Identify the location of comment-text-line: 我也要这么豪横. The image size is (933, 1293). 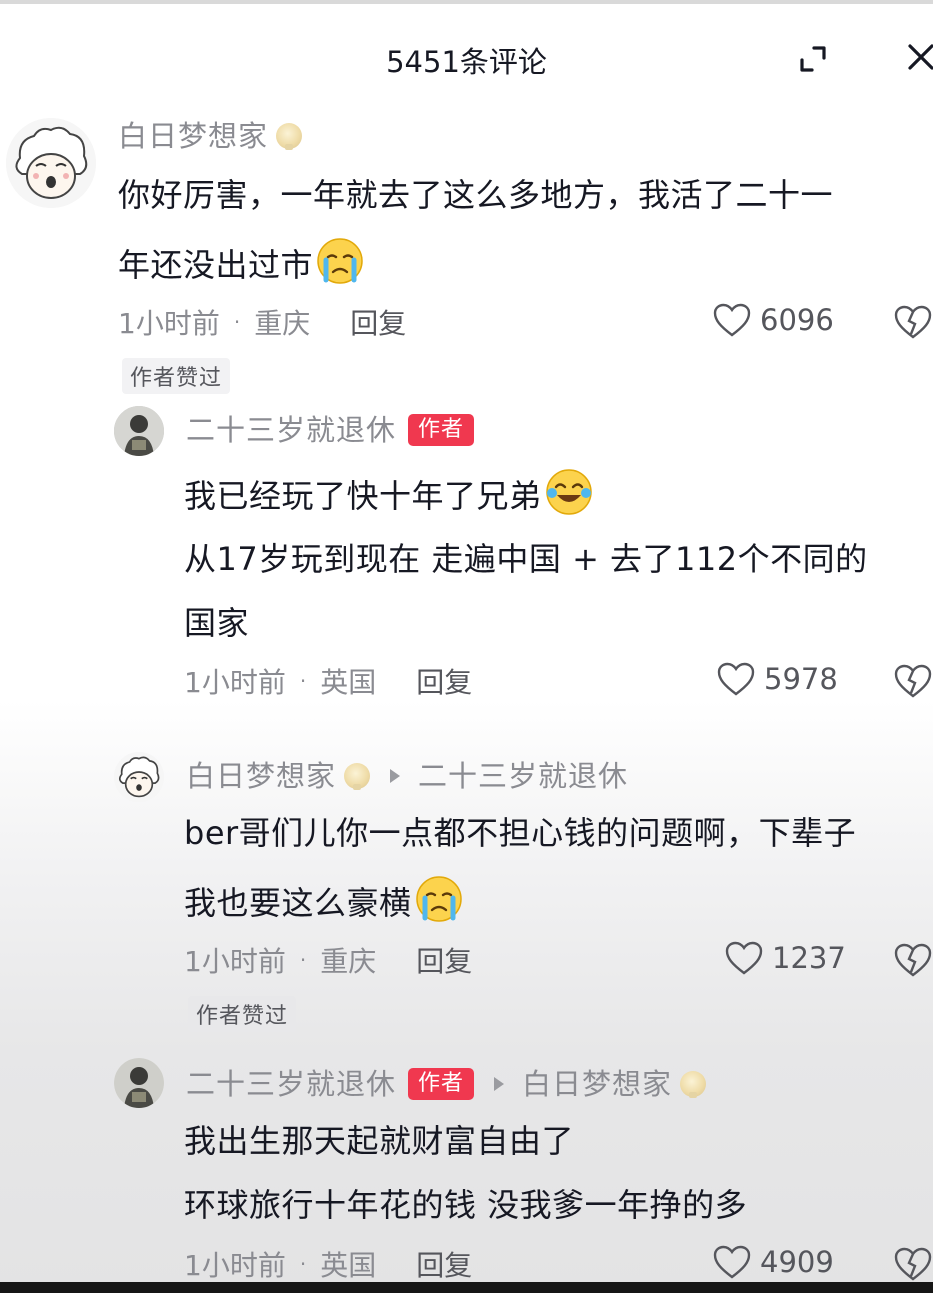
(298, 903).